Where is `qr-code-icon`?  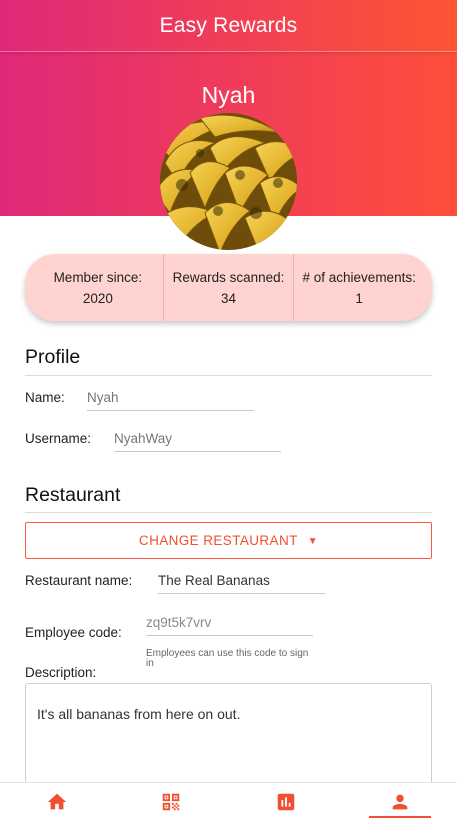
qr-code-icon is located at coordinates (171, 802).